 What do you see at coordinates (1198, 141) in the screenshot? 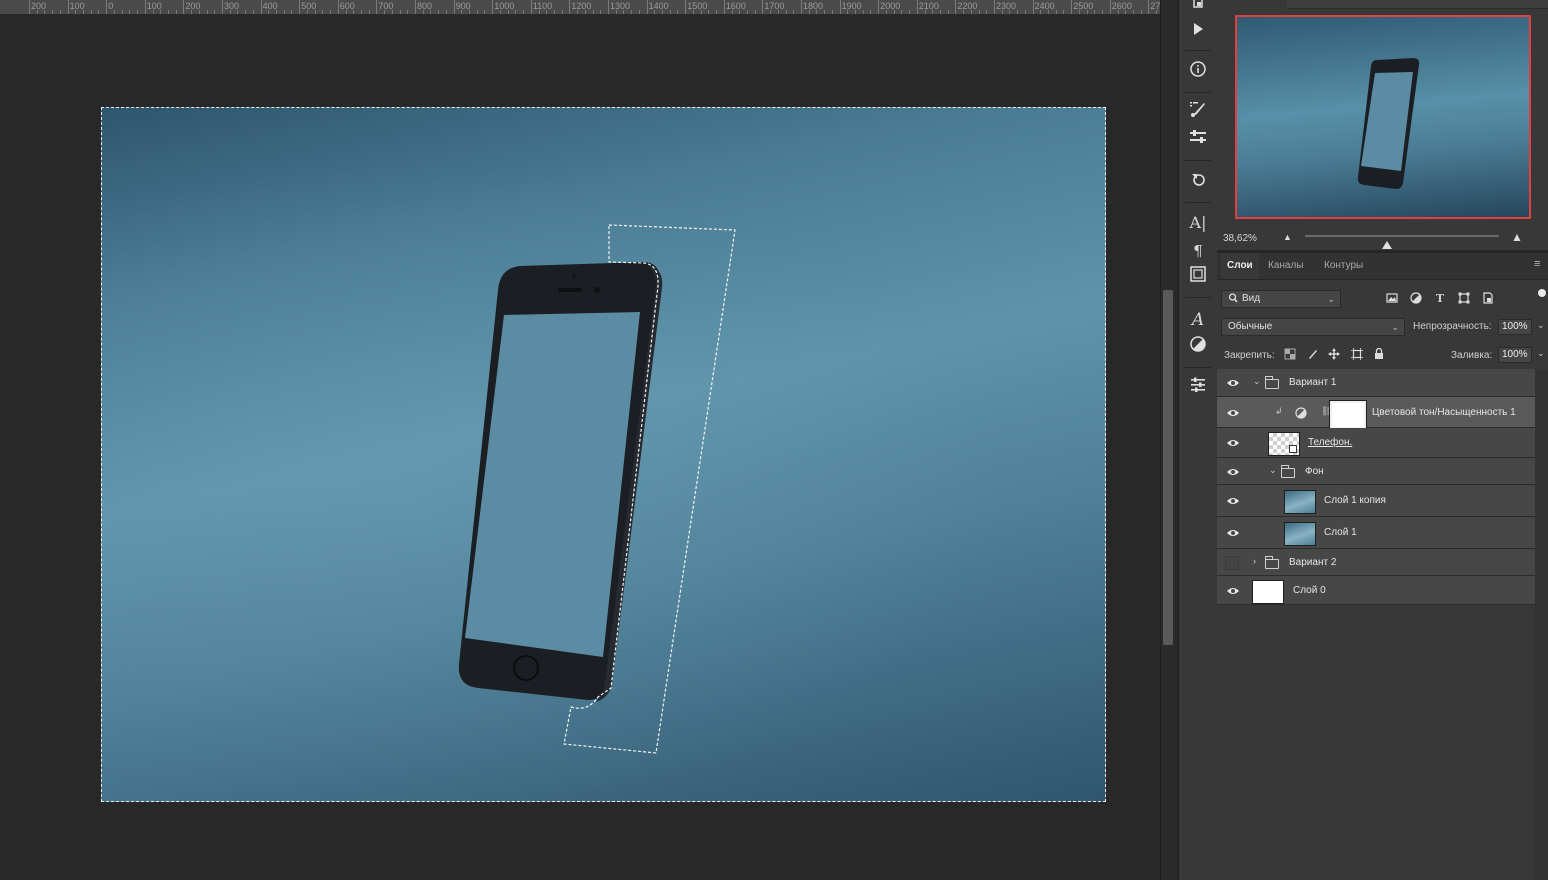
I see `adjust-sliders-icon` at bounding box center [1198, 141].